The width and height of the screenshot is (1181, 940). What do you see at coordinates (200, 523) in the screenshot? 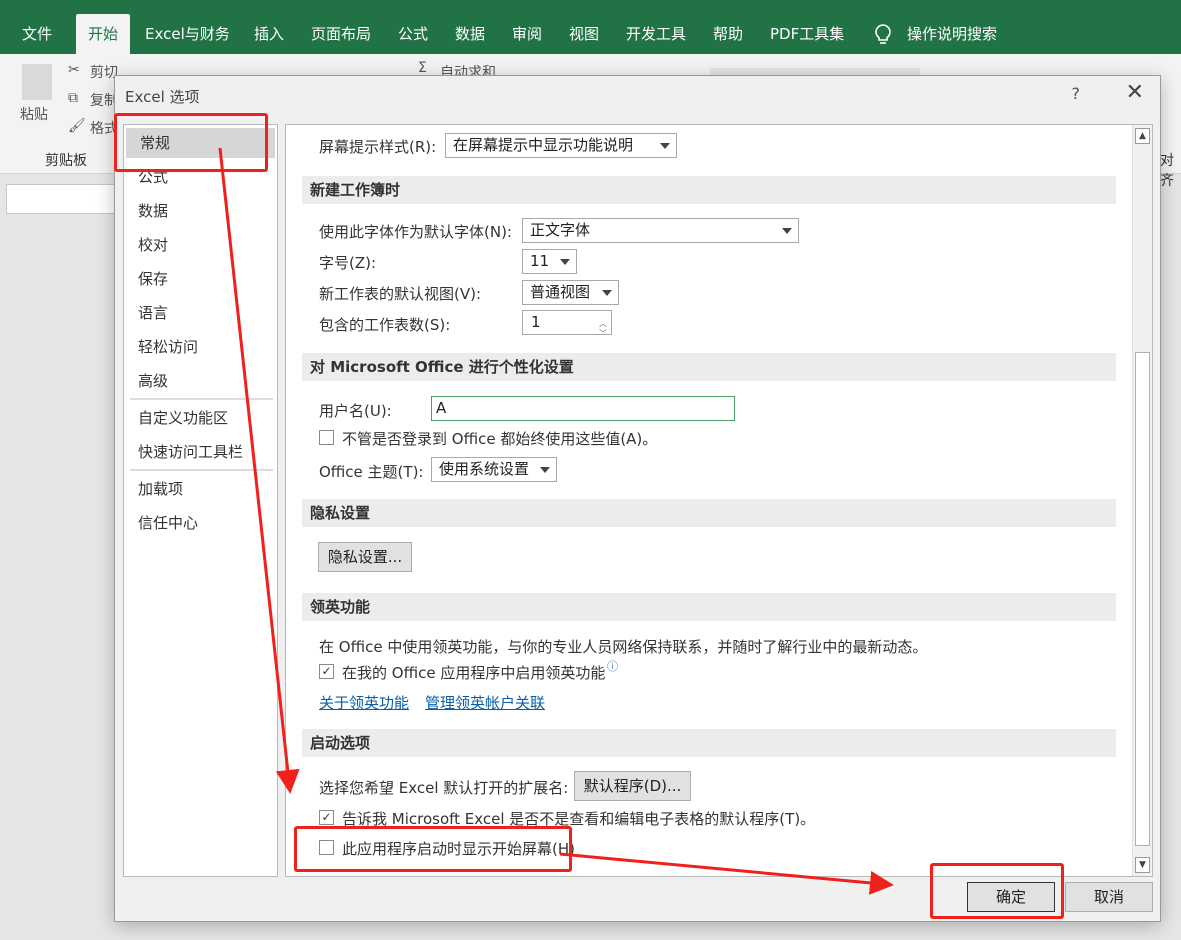
I see `nav-item-trust-center: 信任中心` at bounding box center [200, 523].